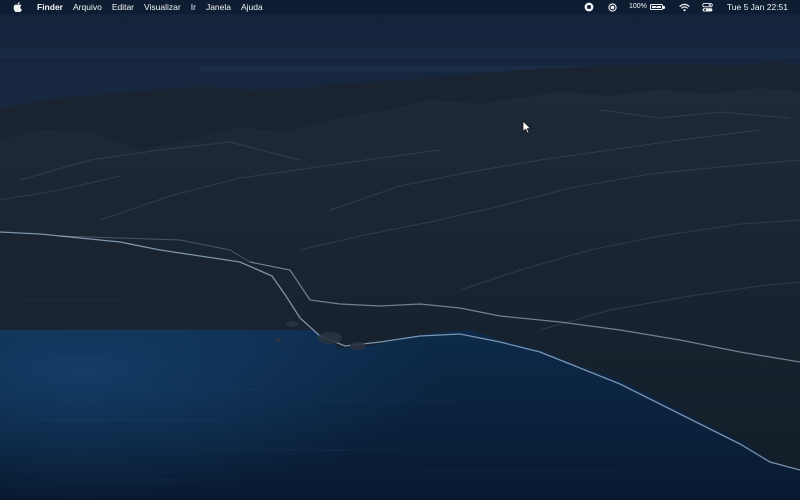 This screenshot has height=500, width=800. Describe the element at coordinates (123, 7) in the screenshot. I see `menu-editar: Editar` at that location.